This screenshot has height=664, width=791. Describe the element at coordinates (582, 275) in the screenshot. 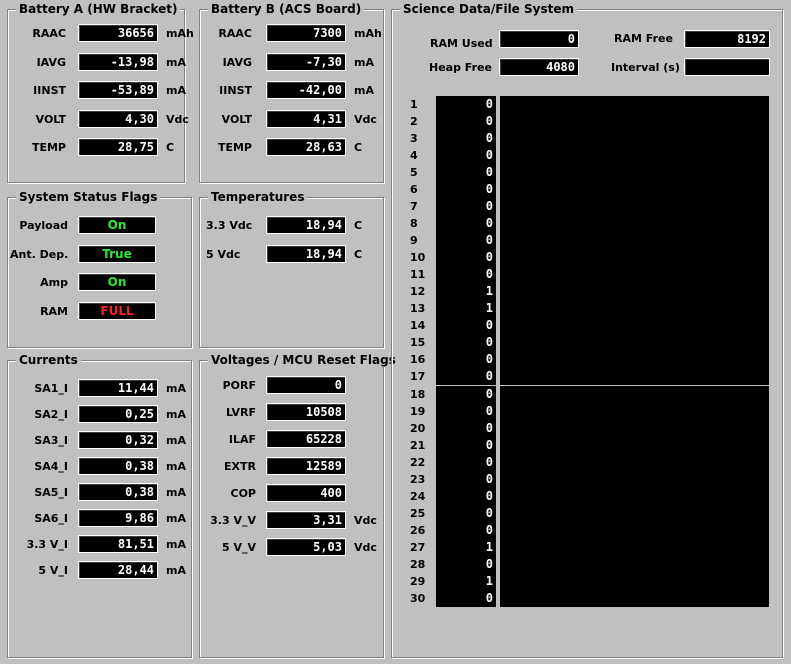

I see `science-entry-row: 11 0` at that location.